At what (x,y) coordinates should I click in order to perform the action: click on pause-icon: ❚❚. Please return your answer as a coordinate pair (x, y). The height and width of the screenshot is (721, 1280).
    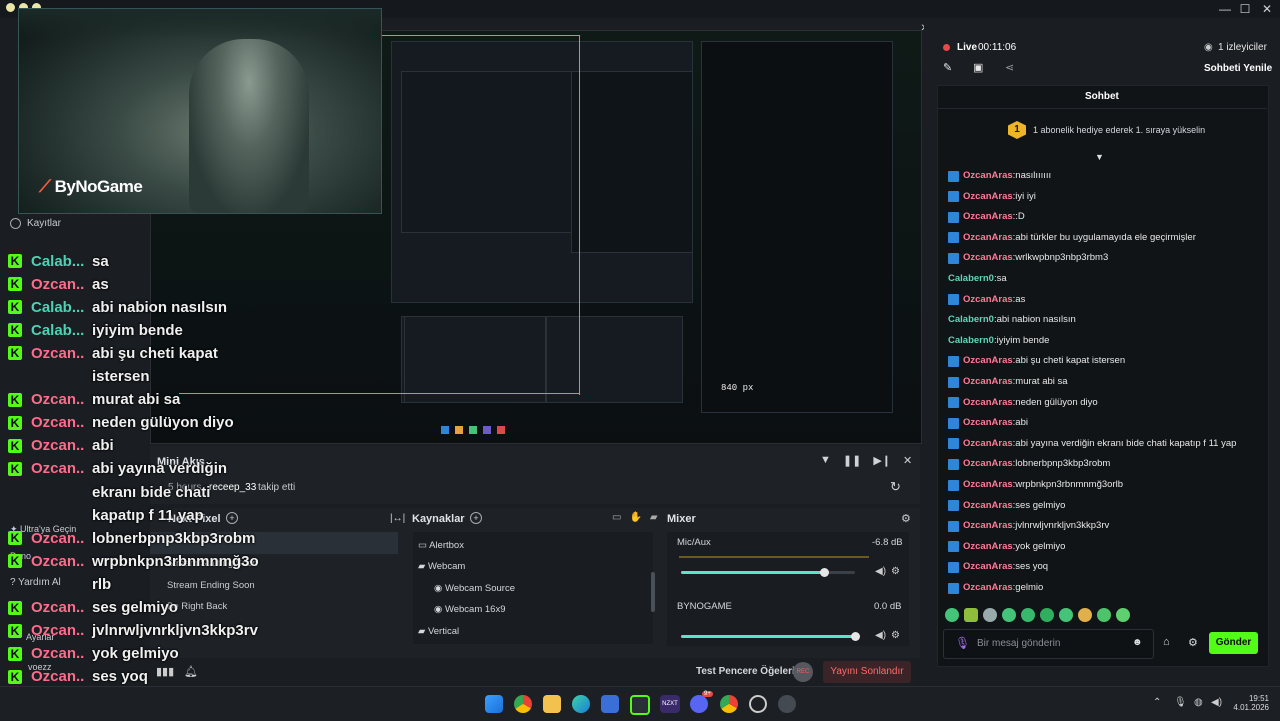
    Looking at the image, I should click on (852, 460).